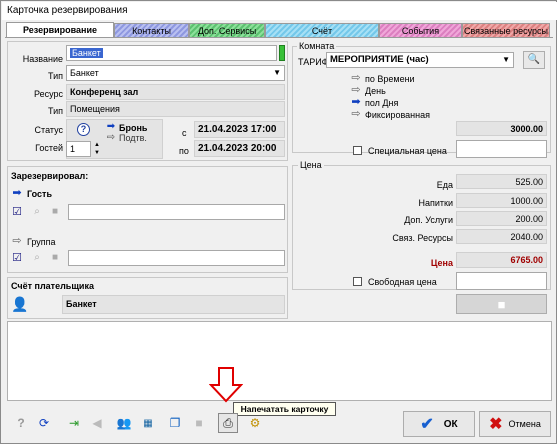 The width and height of the screenshot is (557, 444). Describe the element at coordinates (501, 149) in the screenshot. I see `special-price-input` at that location.